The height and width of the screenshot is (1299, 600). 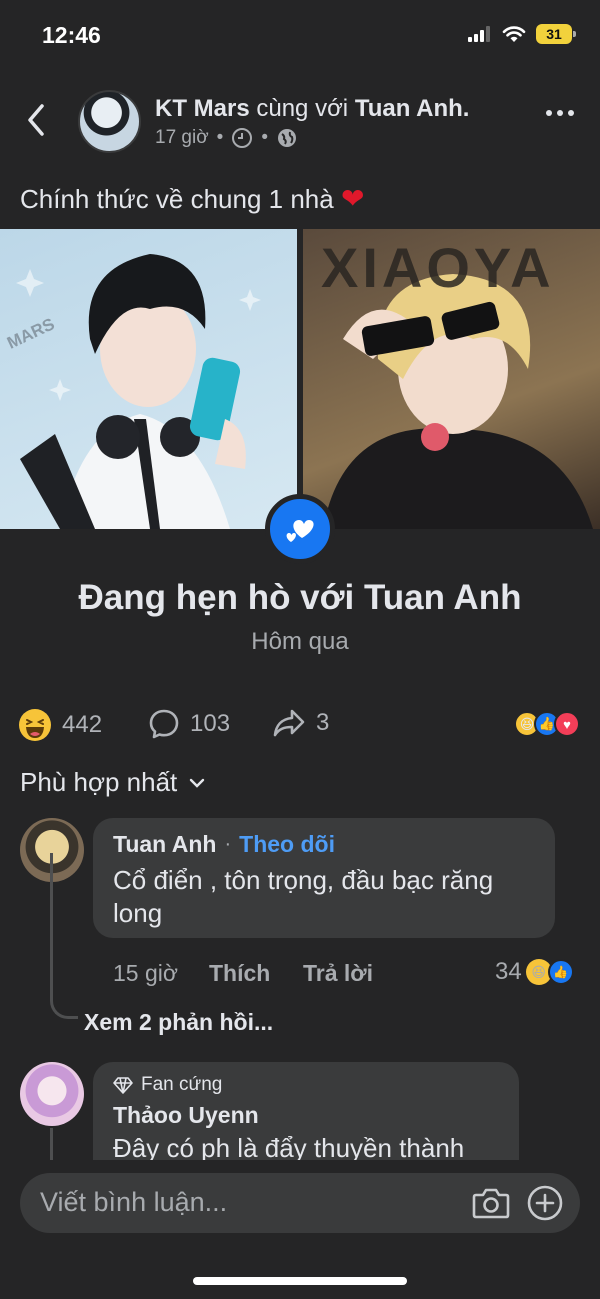 I want to click on more-options-icon, so click(x=560, y=113).